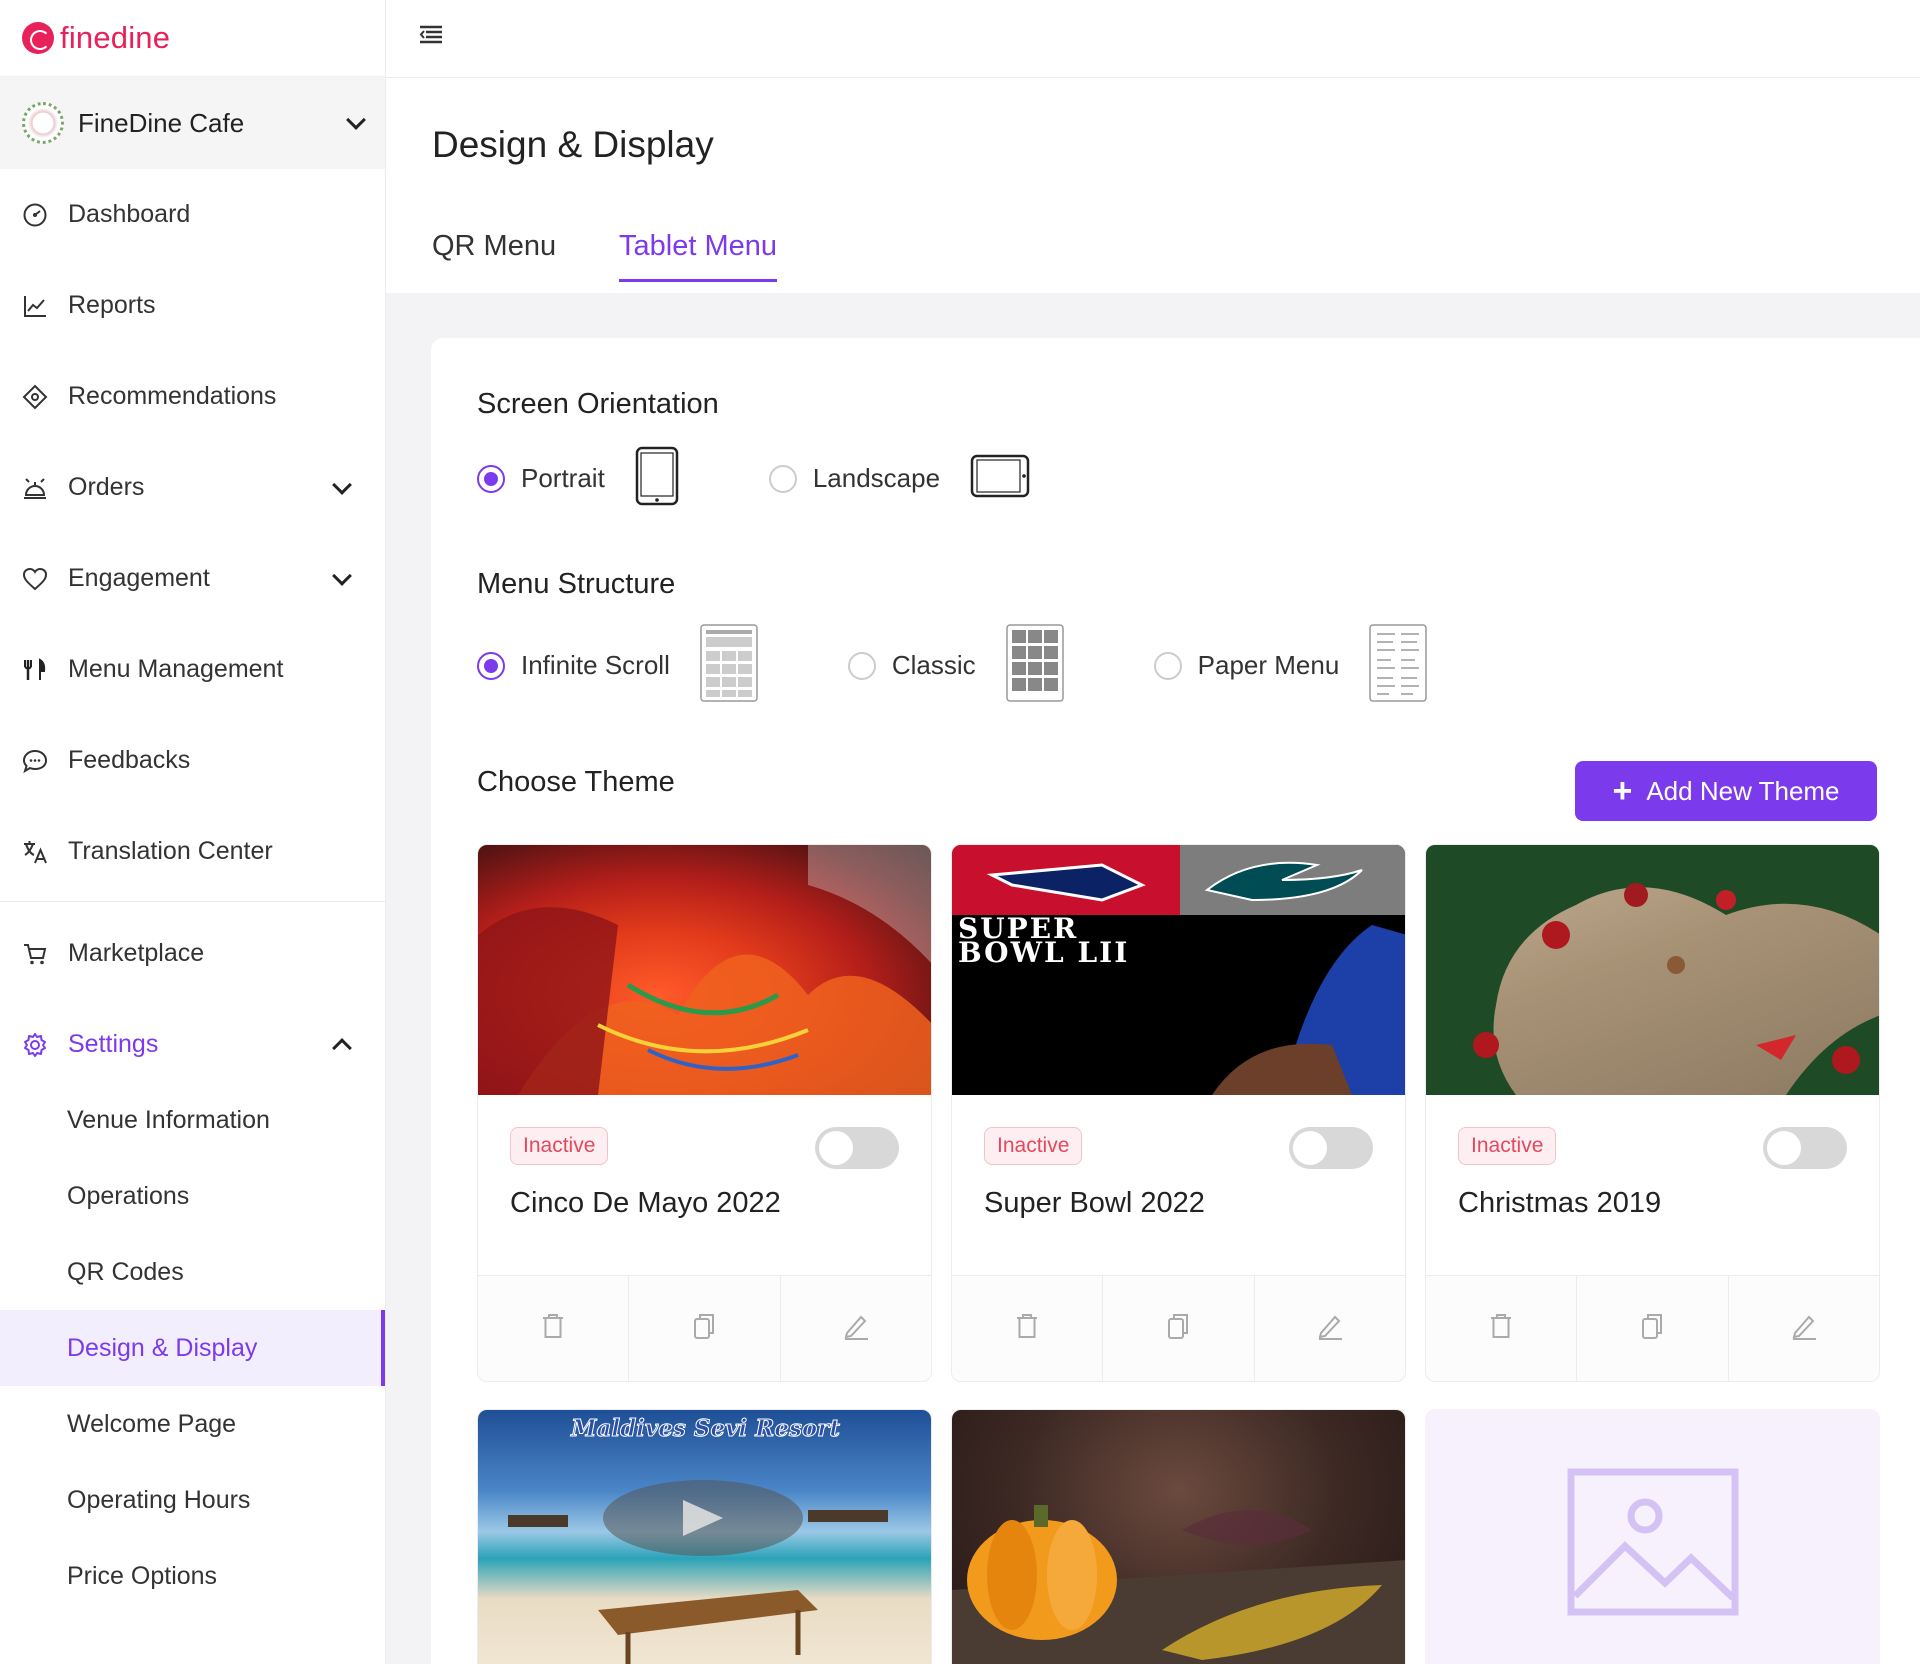 This screenshot has height=1664, width=1920. Describe the element at coordinates (192, 305) in the screenshot. I see `sidebar-item-reports: Reports` at that location.